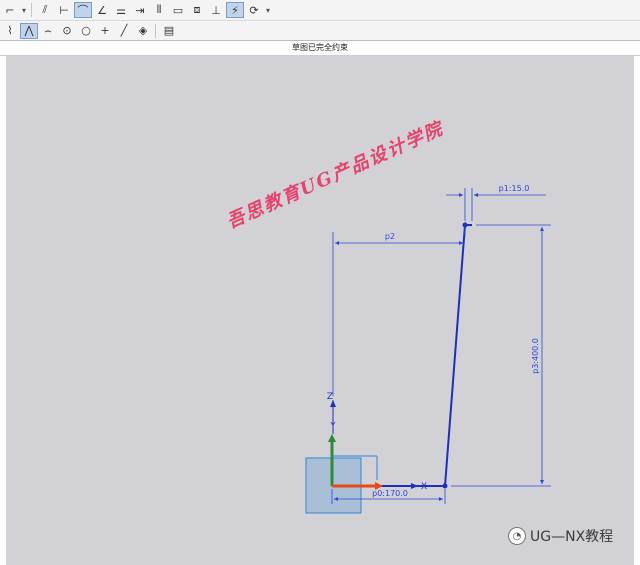  What do you see at coordinates (320, 10) in the screenshot?
I see `sketch-toolbar-top: ⌐ ▾ ⫽ ⊢ ⌒ ∠ ⚌ ⇥ ⫴ ▭ ⧈ ⊥ ⚡ ⟳ ▾` at bounding box center [320, 10].